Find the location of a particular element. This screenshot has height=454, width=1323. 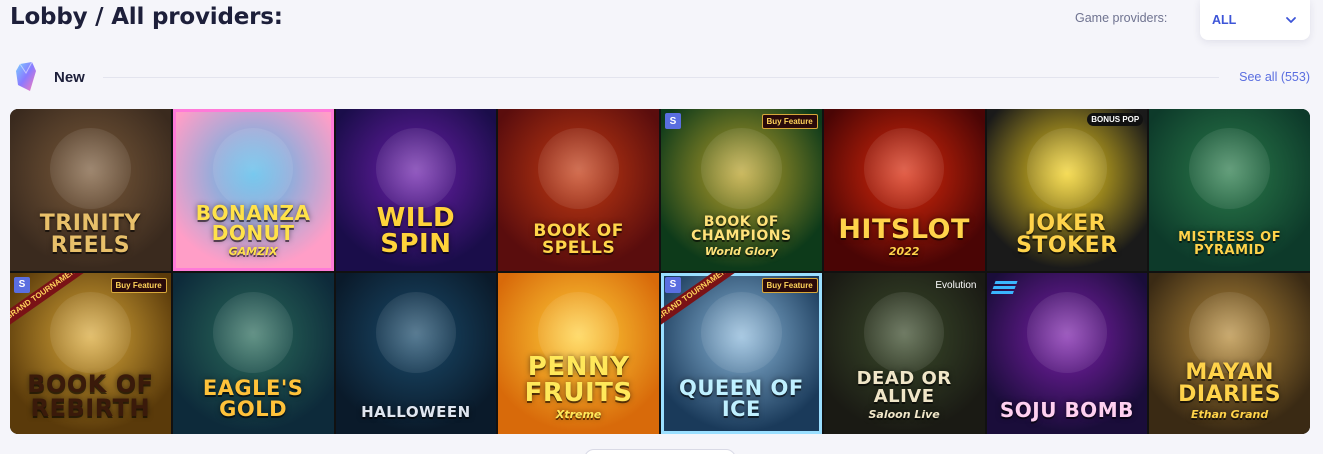

game-title: Hitslot 2022 is located at coordinates (904, 243).